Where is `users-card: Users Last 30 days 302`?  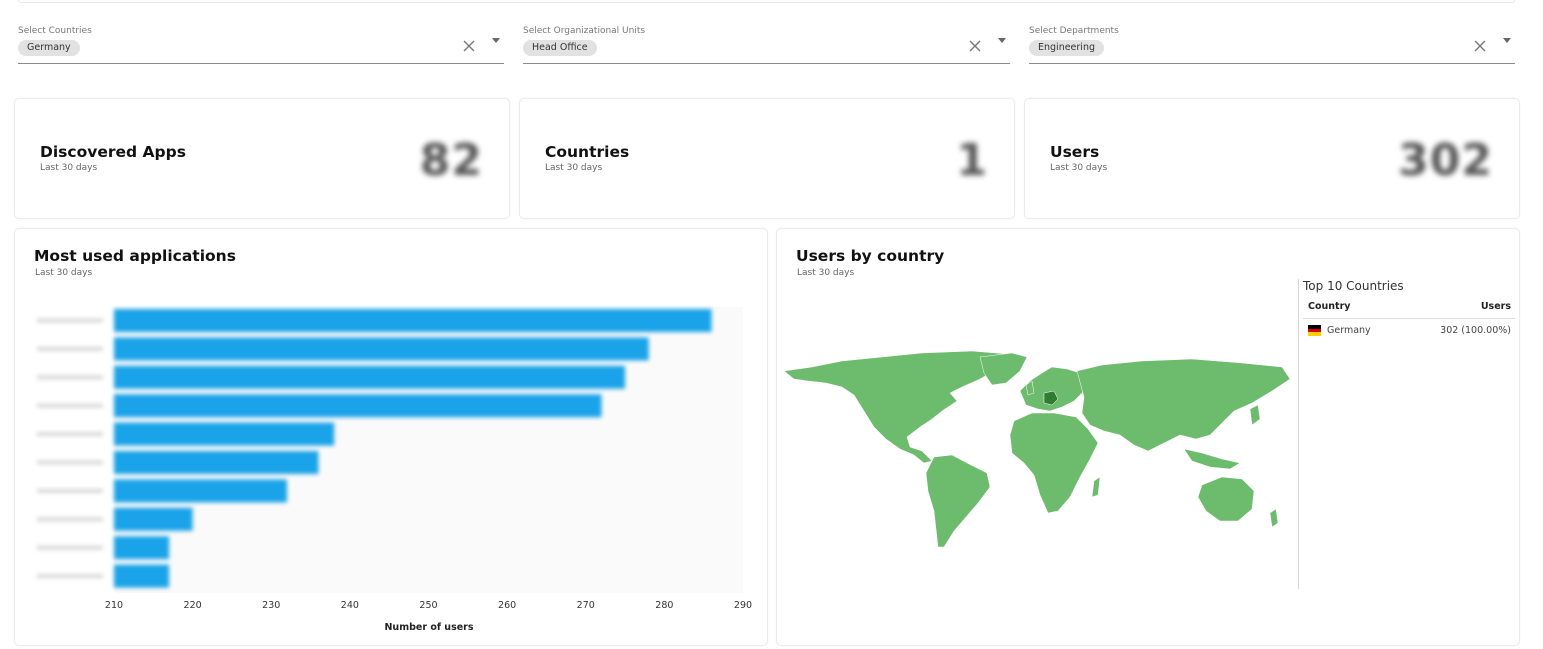
users-card: Users Last 30 days 302 is located at coordinates (1272, 158).